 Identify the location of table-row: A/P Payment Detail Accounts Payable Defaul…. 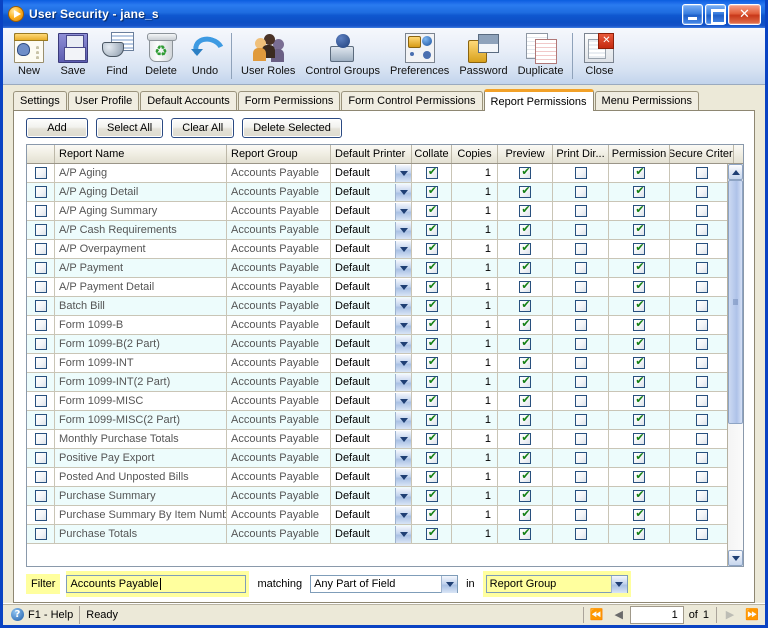
(377, 287).